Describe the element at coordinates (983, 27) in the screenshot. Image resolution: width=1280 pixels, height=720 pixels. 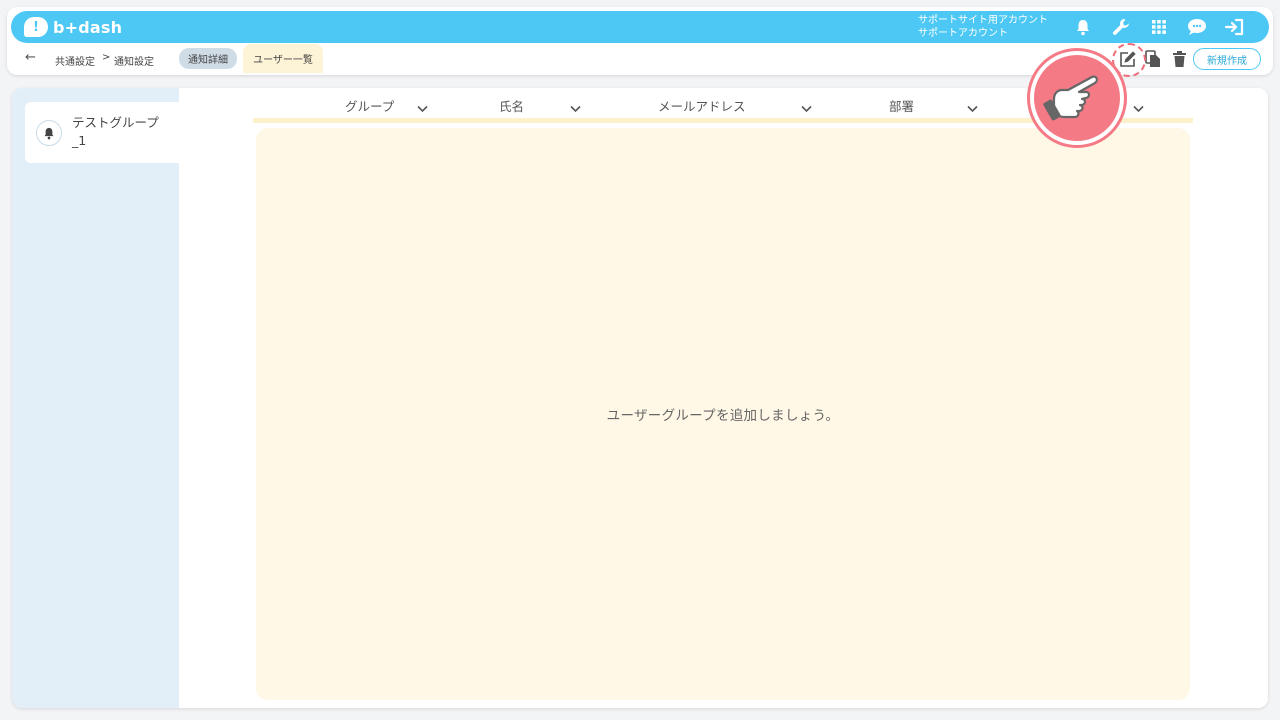
I see `account-info: サポートサイト用アカウント サポートアカウント` at that location.